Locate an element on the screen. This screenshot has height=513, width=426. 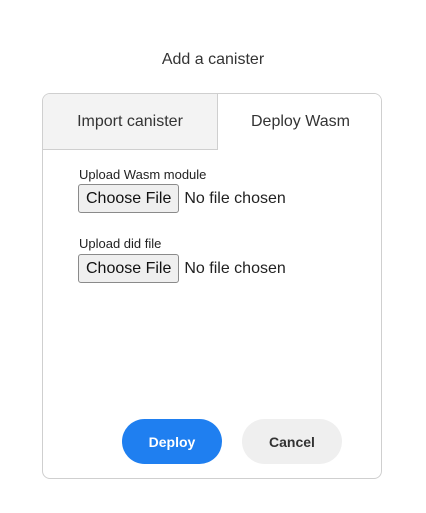
dialog-title: Add a canister is located at coordinates (213, 59).